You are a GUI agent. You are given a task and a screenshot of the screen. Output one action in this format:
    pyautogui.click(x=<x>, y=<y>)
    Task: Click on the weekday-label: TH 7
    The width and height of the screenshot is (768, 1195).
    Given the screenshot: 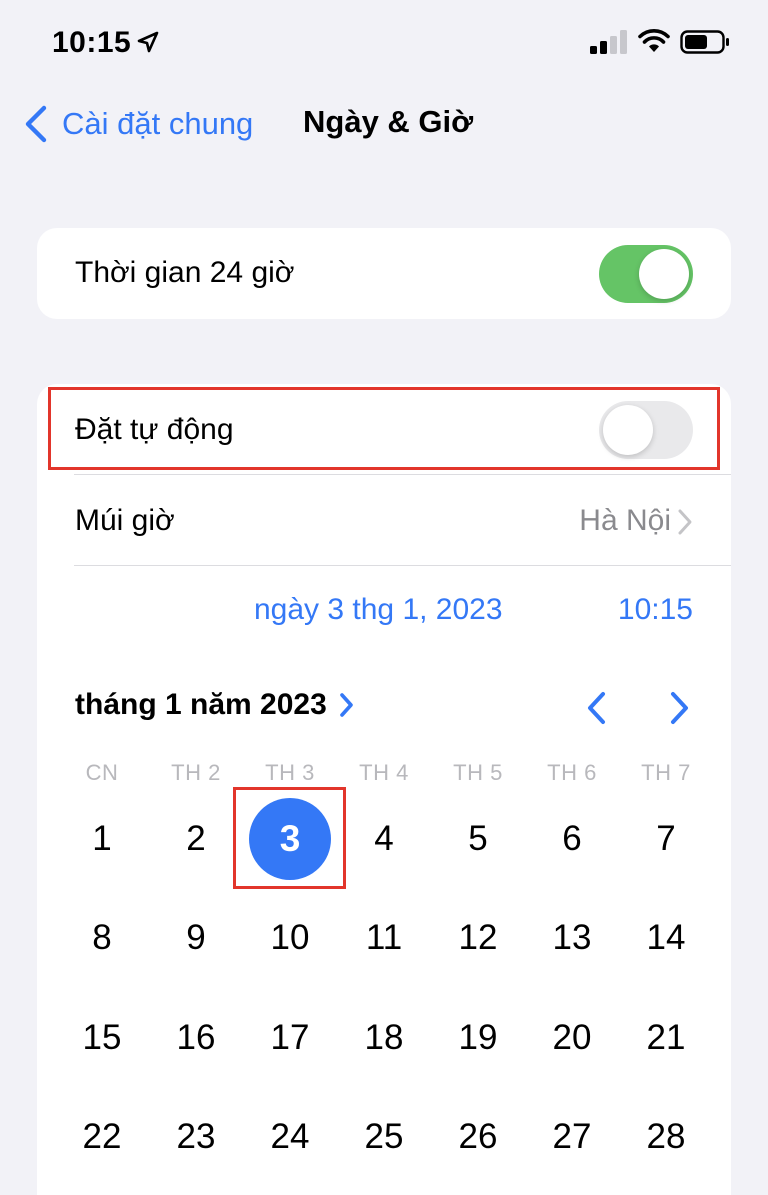 What is the action you would take?
    pyautogui.click(x=666, y=772)
    